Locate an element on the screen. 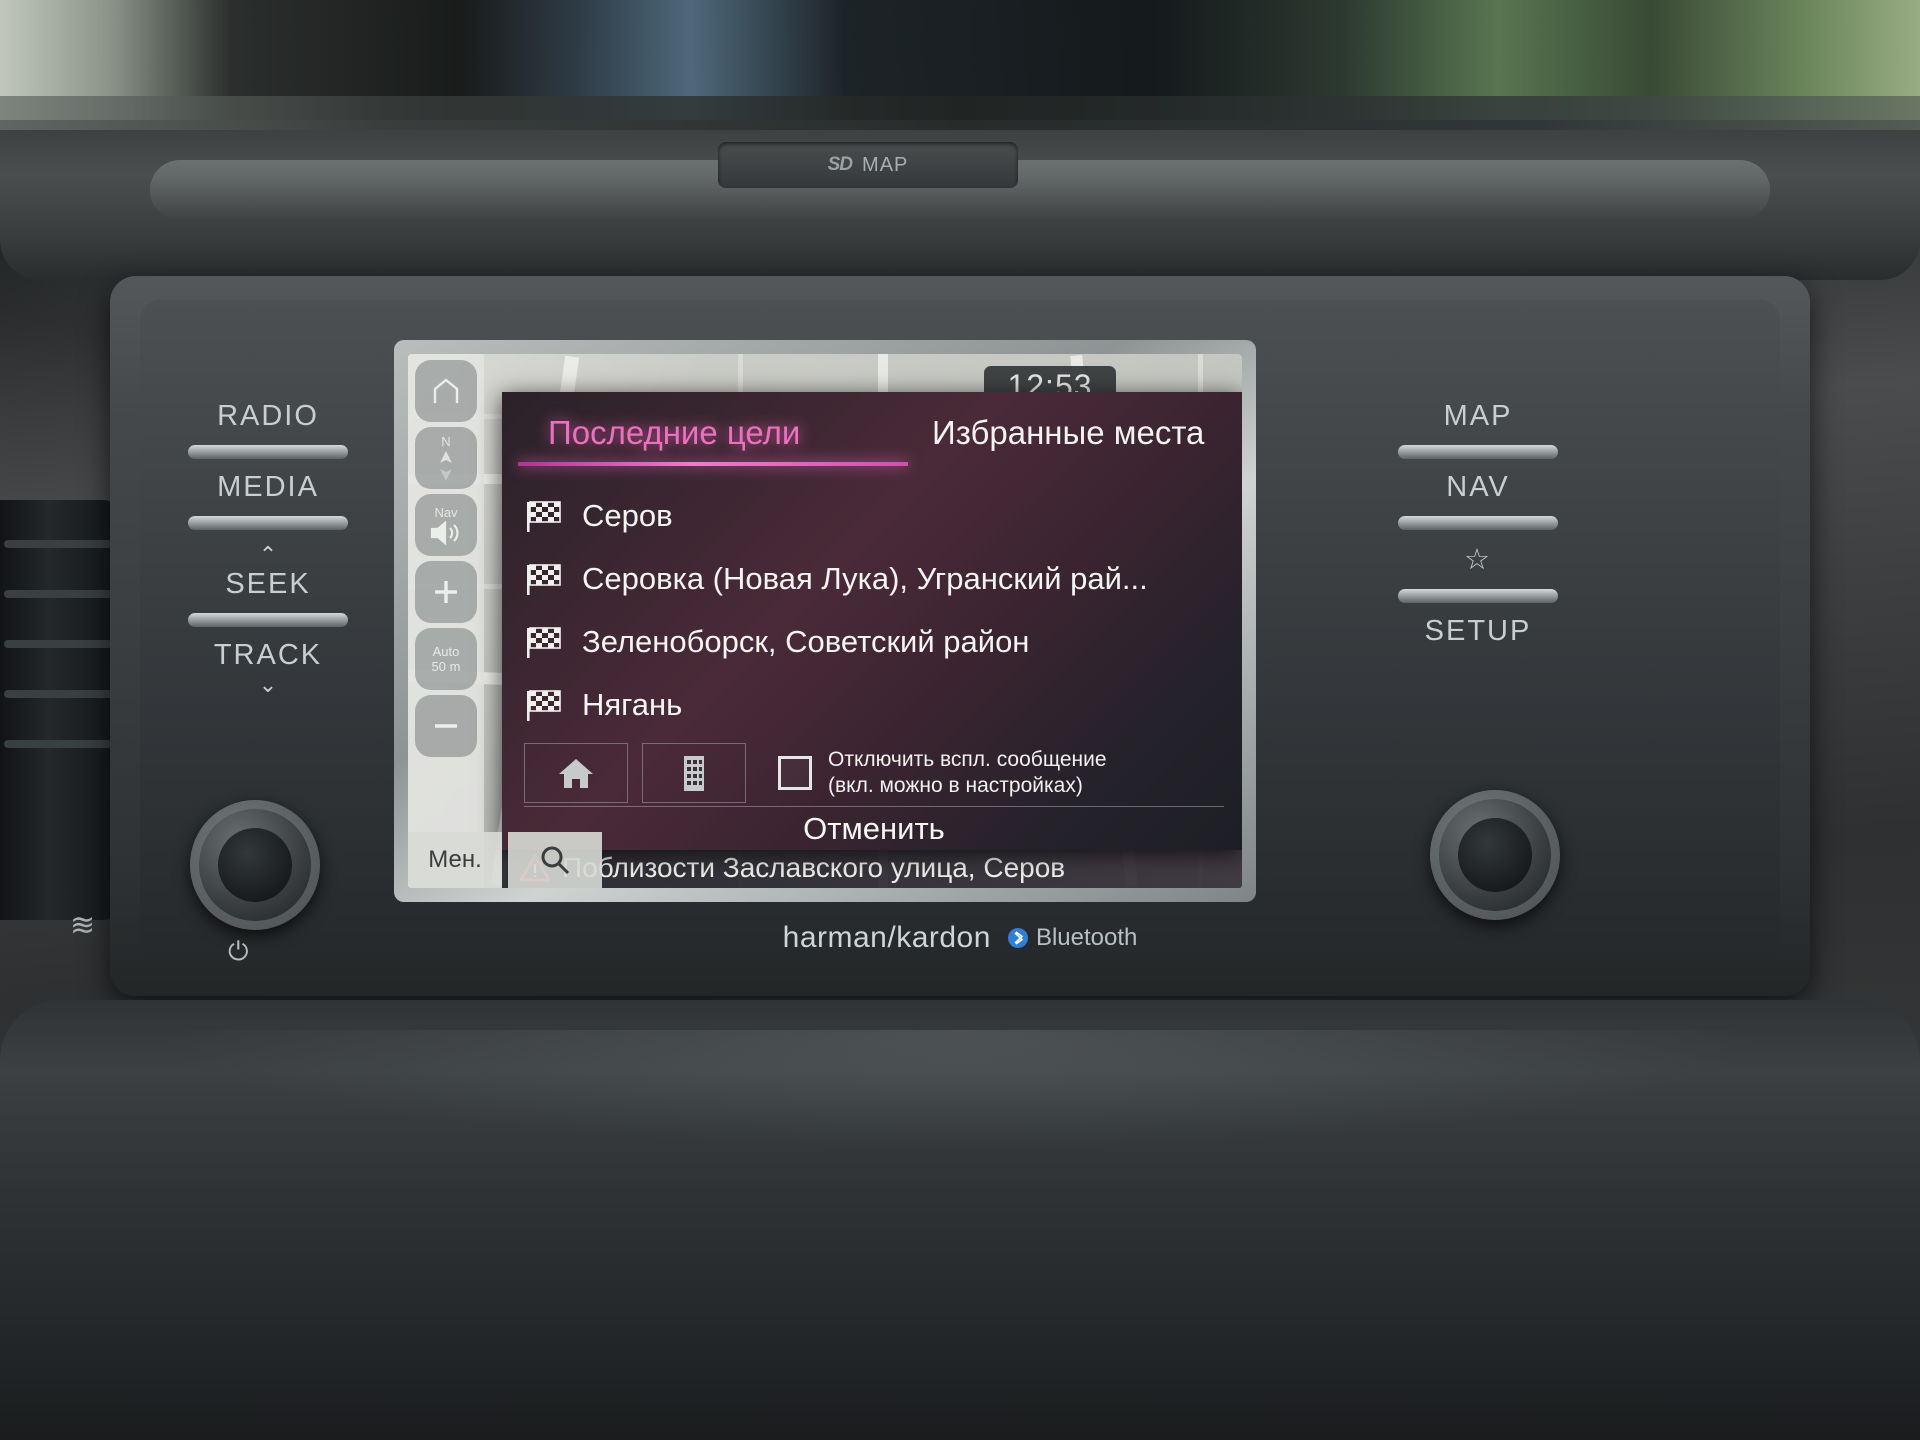 The width and height of the screenshot is (1920, 1440). favorite-button: ☆ is located at coordinates (1478, 559).